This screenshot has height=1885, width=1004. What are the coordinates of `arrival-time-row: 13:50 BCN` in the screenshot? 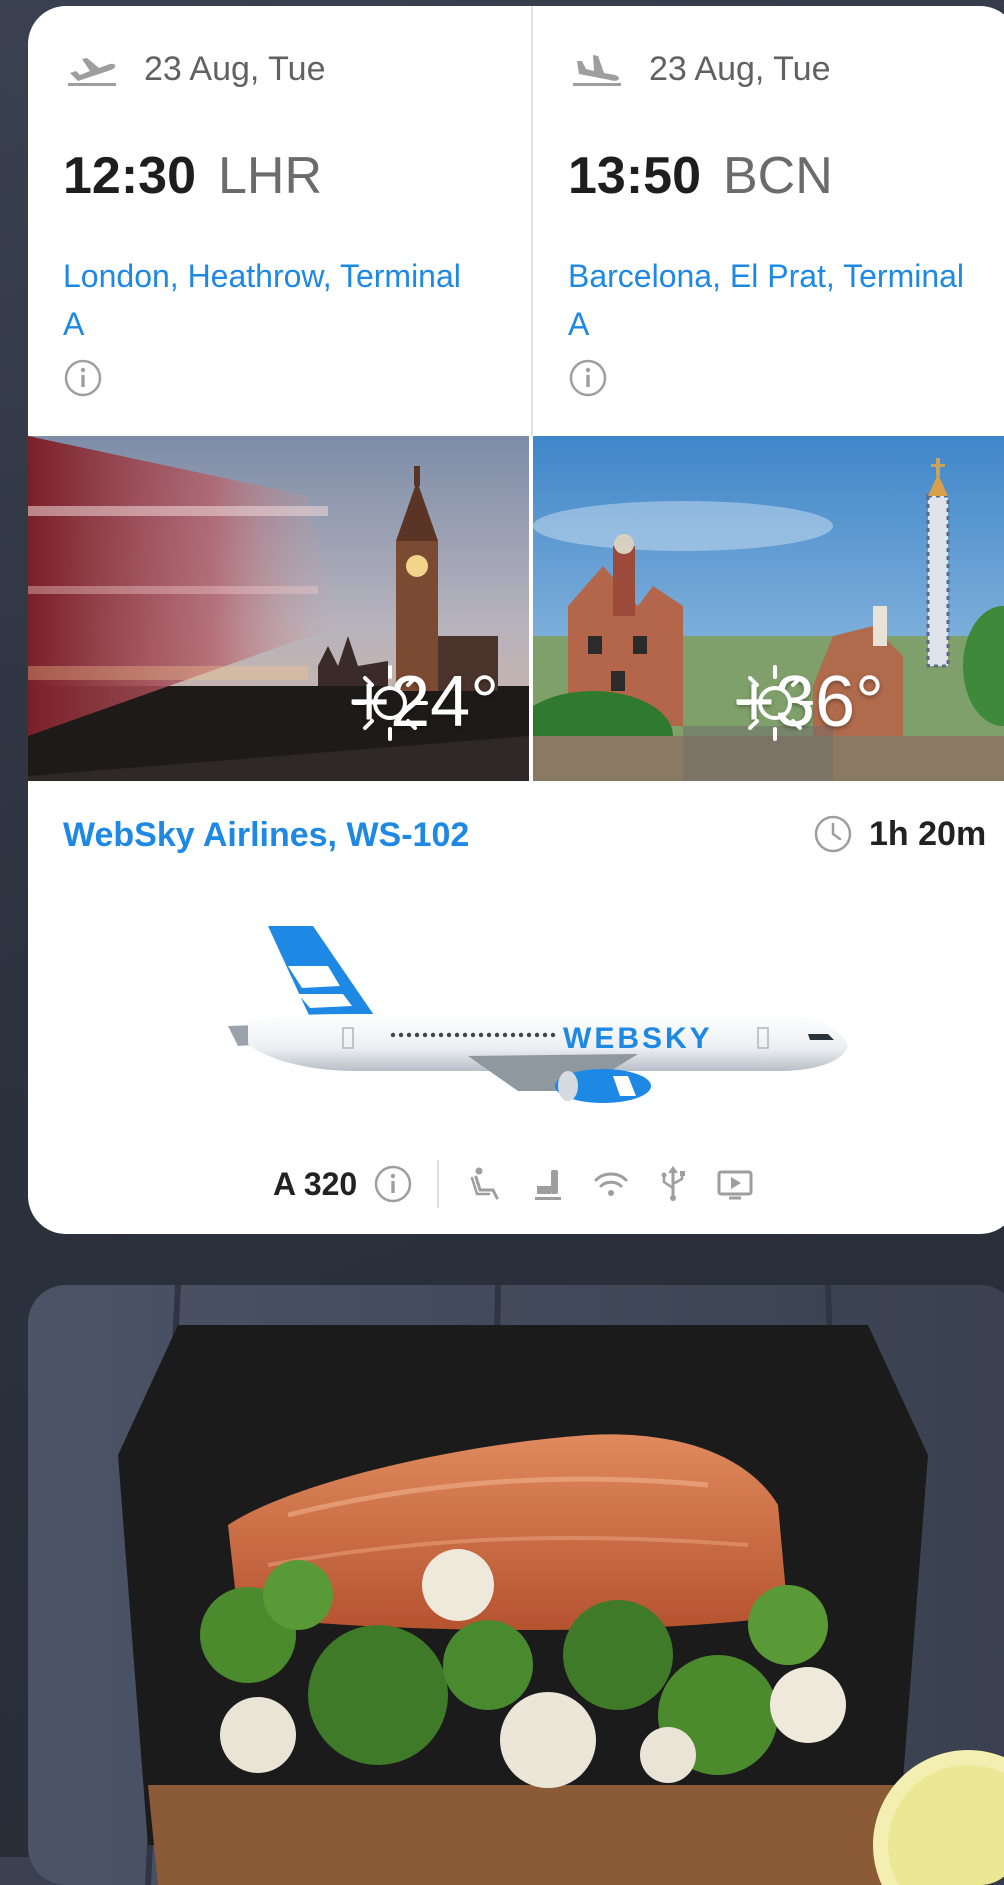 It's located at (700, 176).